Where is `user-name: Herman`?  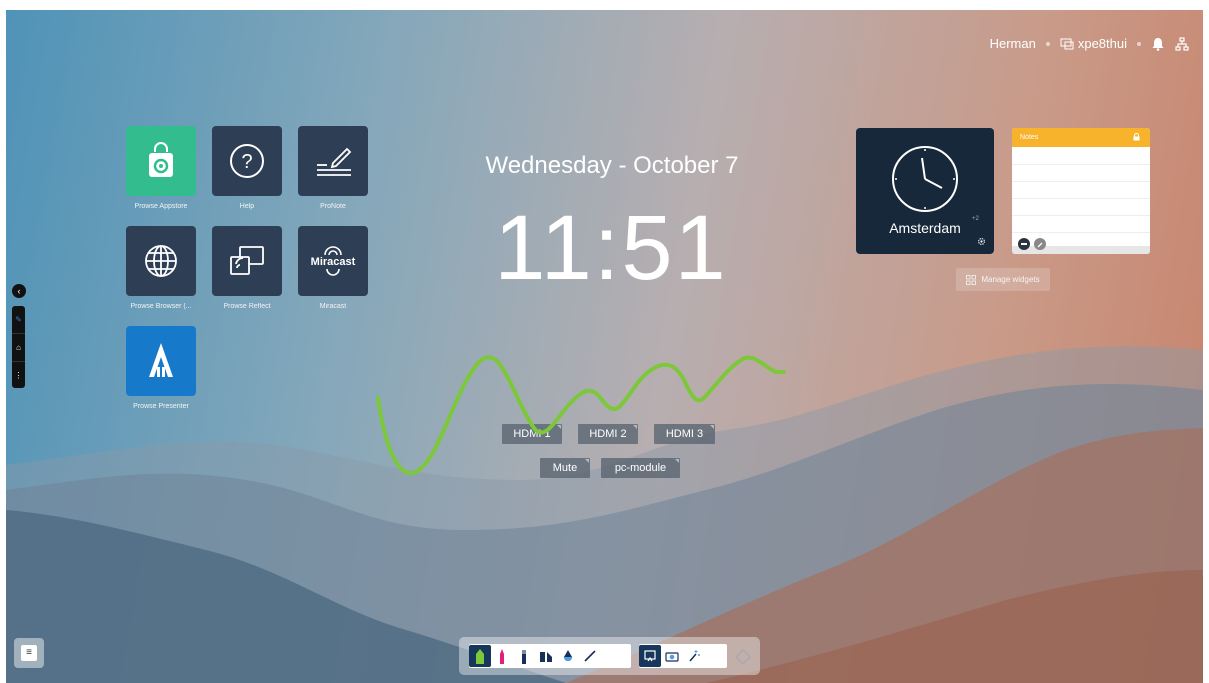
user-name: Herman is located at coordinates (1013, 43).